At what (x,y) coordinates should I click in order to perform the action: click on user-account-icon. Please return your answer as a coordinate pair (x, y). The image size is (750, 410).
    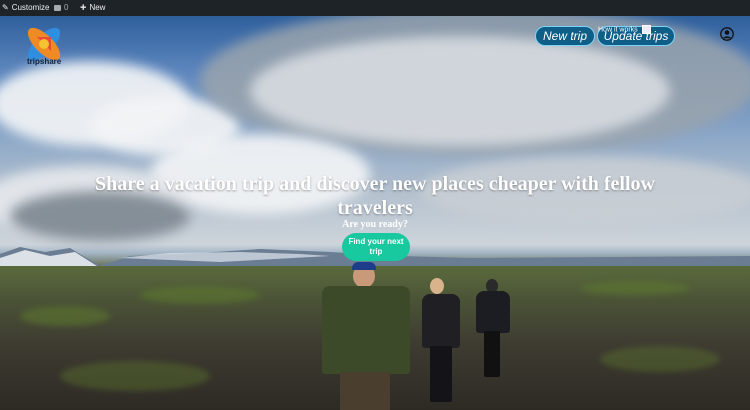
    Looking at the image, I should click on (727, 34).